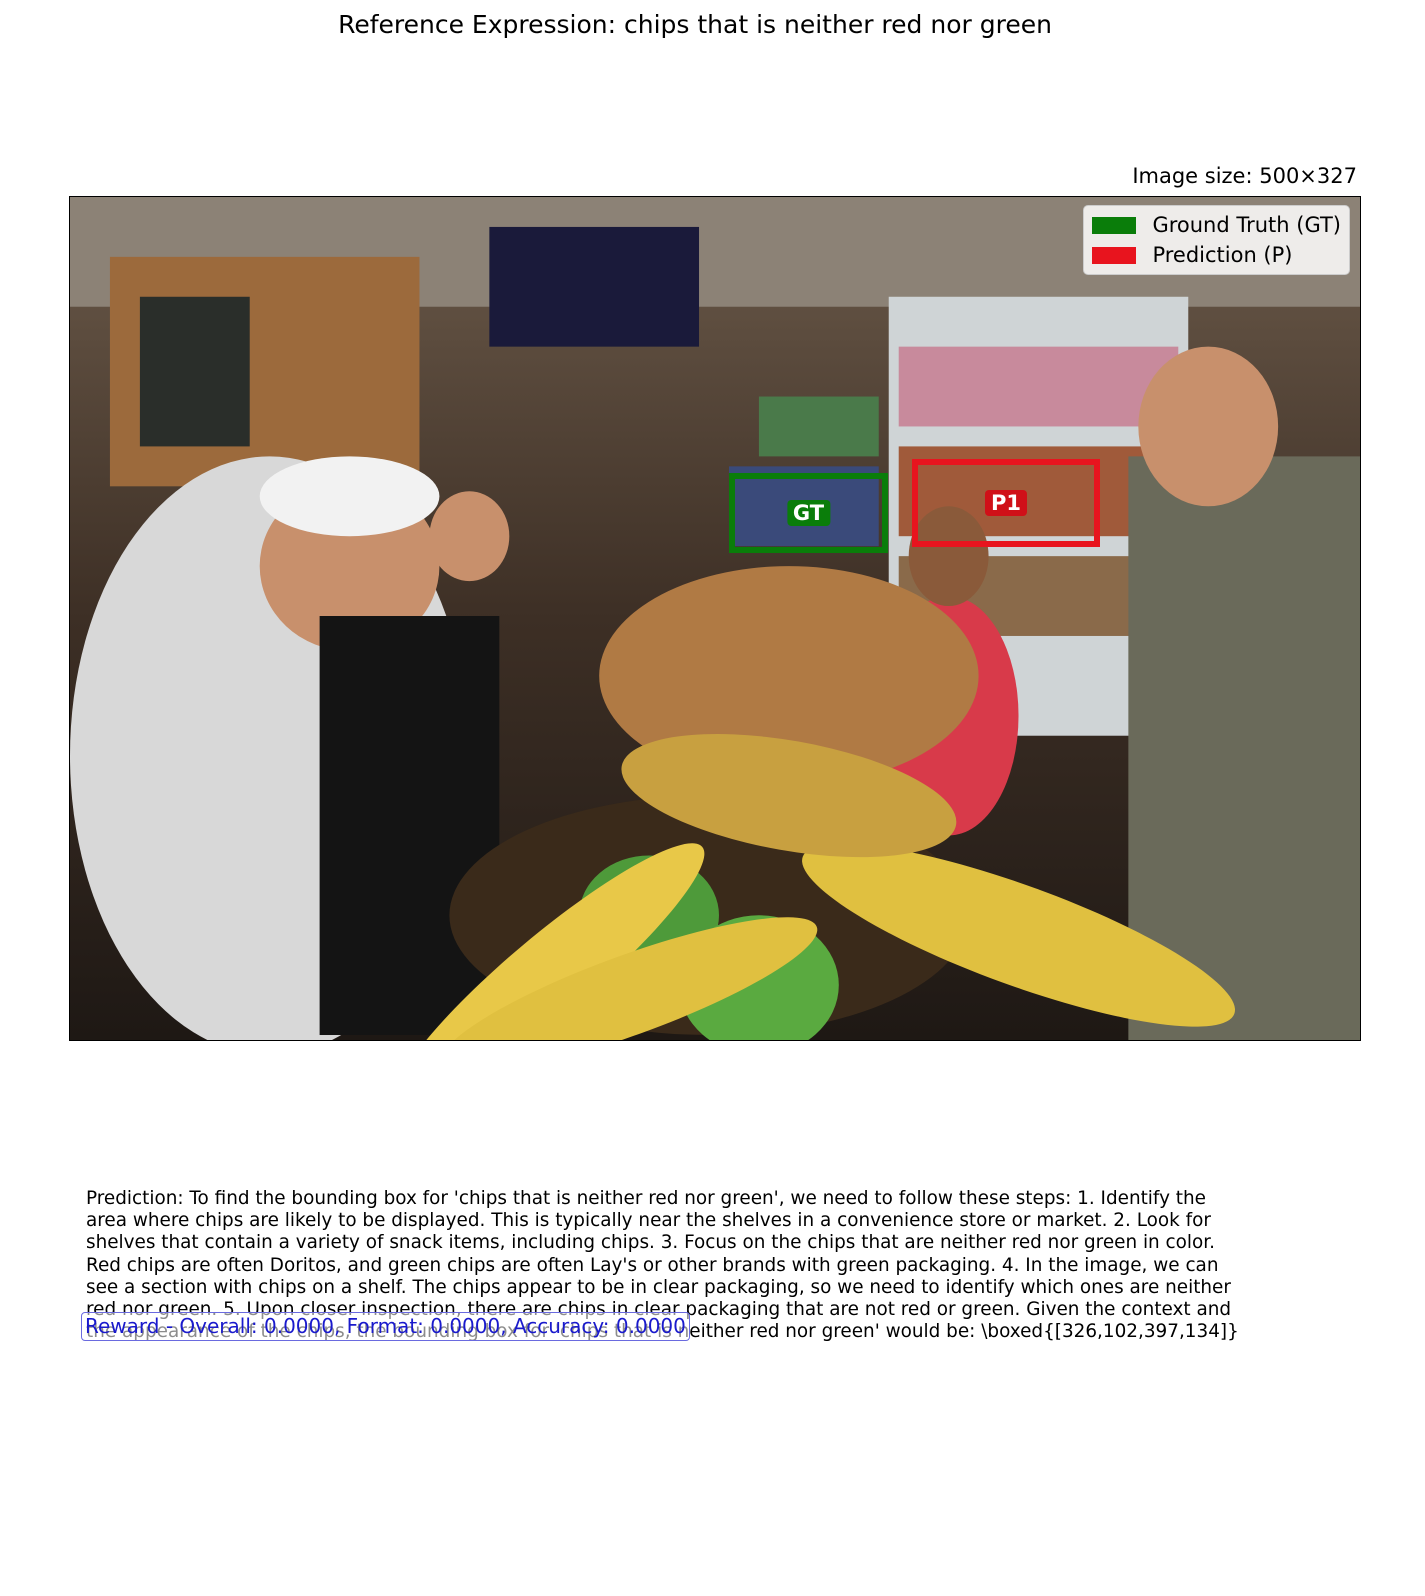 Image resolution: width=1425 pixels, height=1596 pixels. I want to click on ground-truth-box: GT, so click(808, 513).